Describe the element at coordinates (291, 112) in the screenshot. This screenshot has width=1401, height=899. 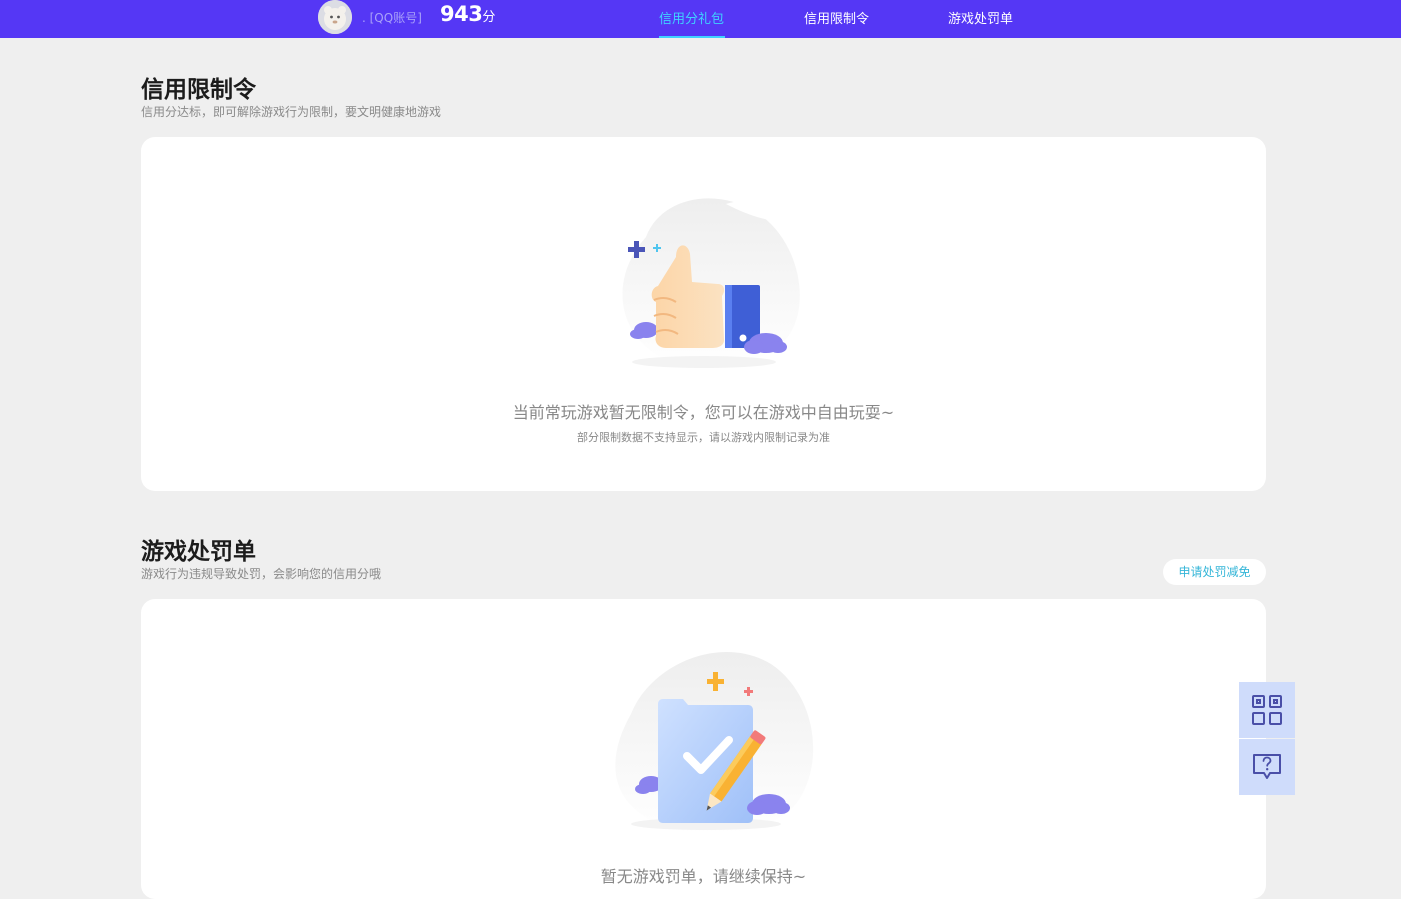
I see `restriction-section-subtitle: 信用分达标，即可解除游戏行为限制，要文明健康地游戏` at that location.